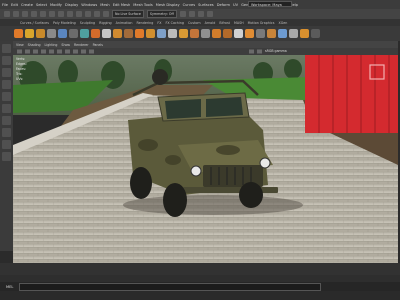 This screenshot has height=300, width=400. Describe the element at coordinates (65, 45) in the screenshot. I see `viewport-menu-show: Show` at that location.